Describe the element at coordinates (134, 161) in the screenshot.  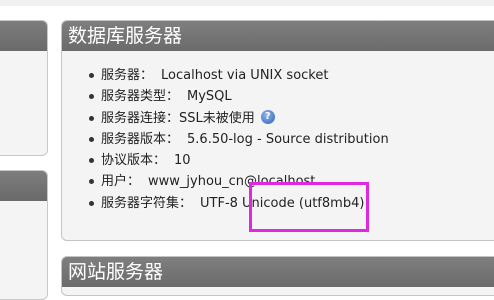
I see `protocol-version-label: 协议版本：` at that location.